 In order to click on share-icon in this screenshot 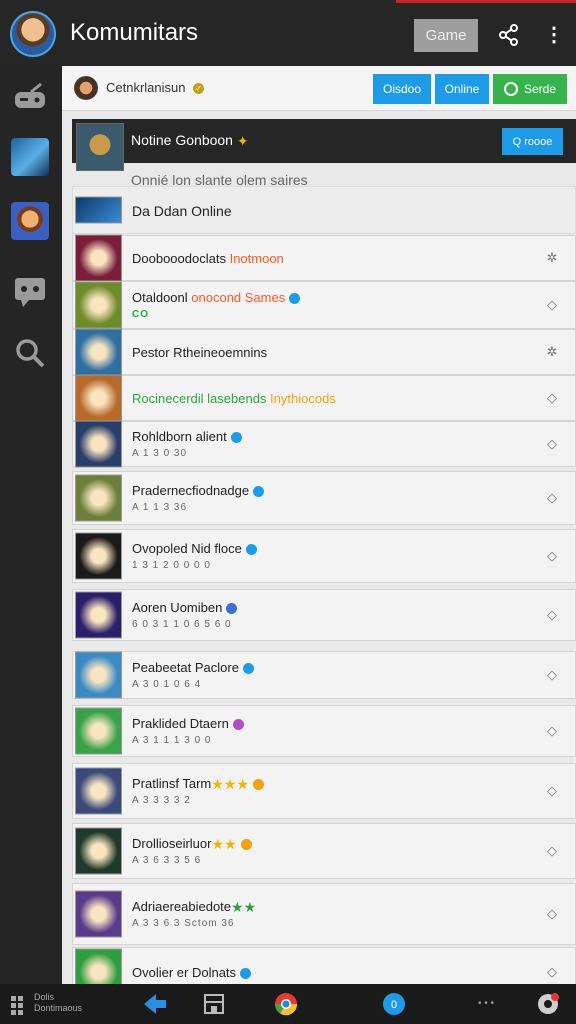, I will do `click(509, 35)`.